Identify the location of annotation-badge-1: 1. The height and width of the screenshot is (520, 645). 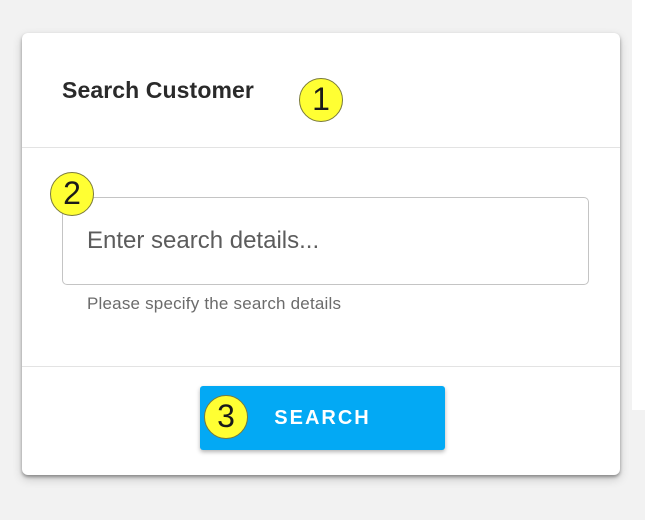
(321, 100).